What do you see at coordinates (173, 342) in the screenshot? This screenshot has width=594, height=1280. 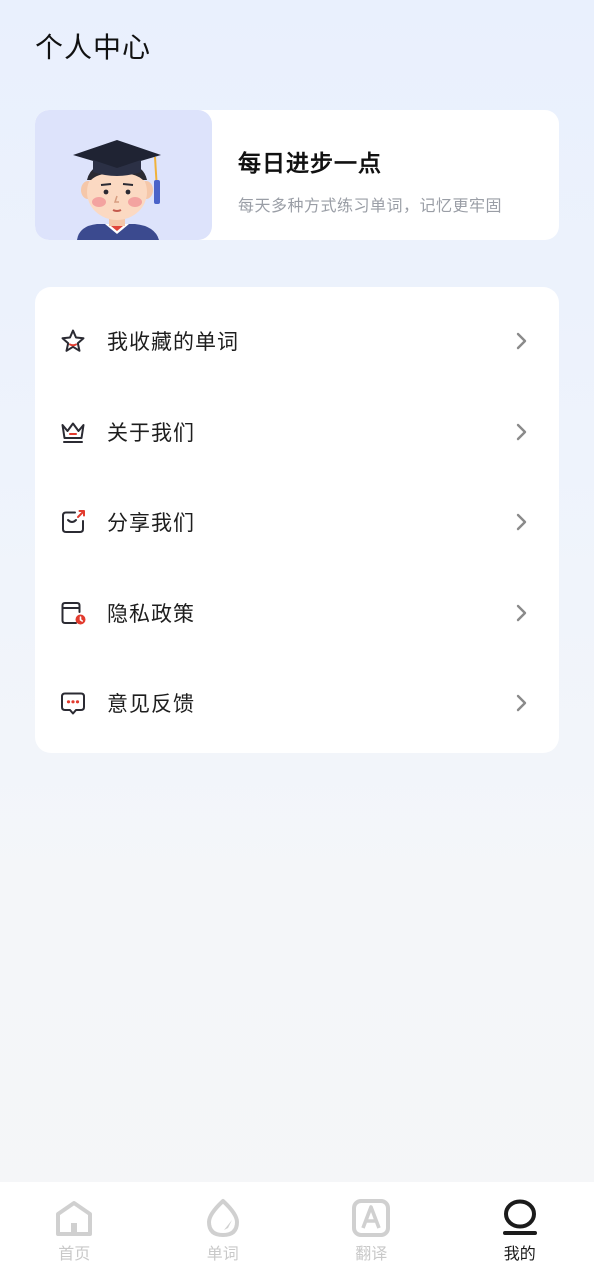 I see `menu-label-favorite-words: 我收藏的单词` at bounding box center [173, 342].